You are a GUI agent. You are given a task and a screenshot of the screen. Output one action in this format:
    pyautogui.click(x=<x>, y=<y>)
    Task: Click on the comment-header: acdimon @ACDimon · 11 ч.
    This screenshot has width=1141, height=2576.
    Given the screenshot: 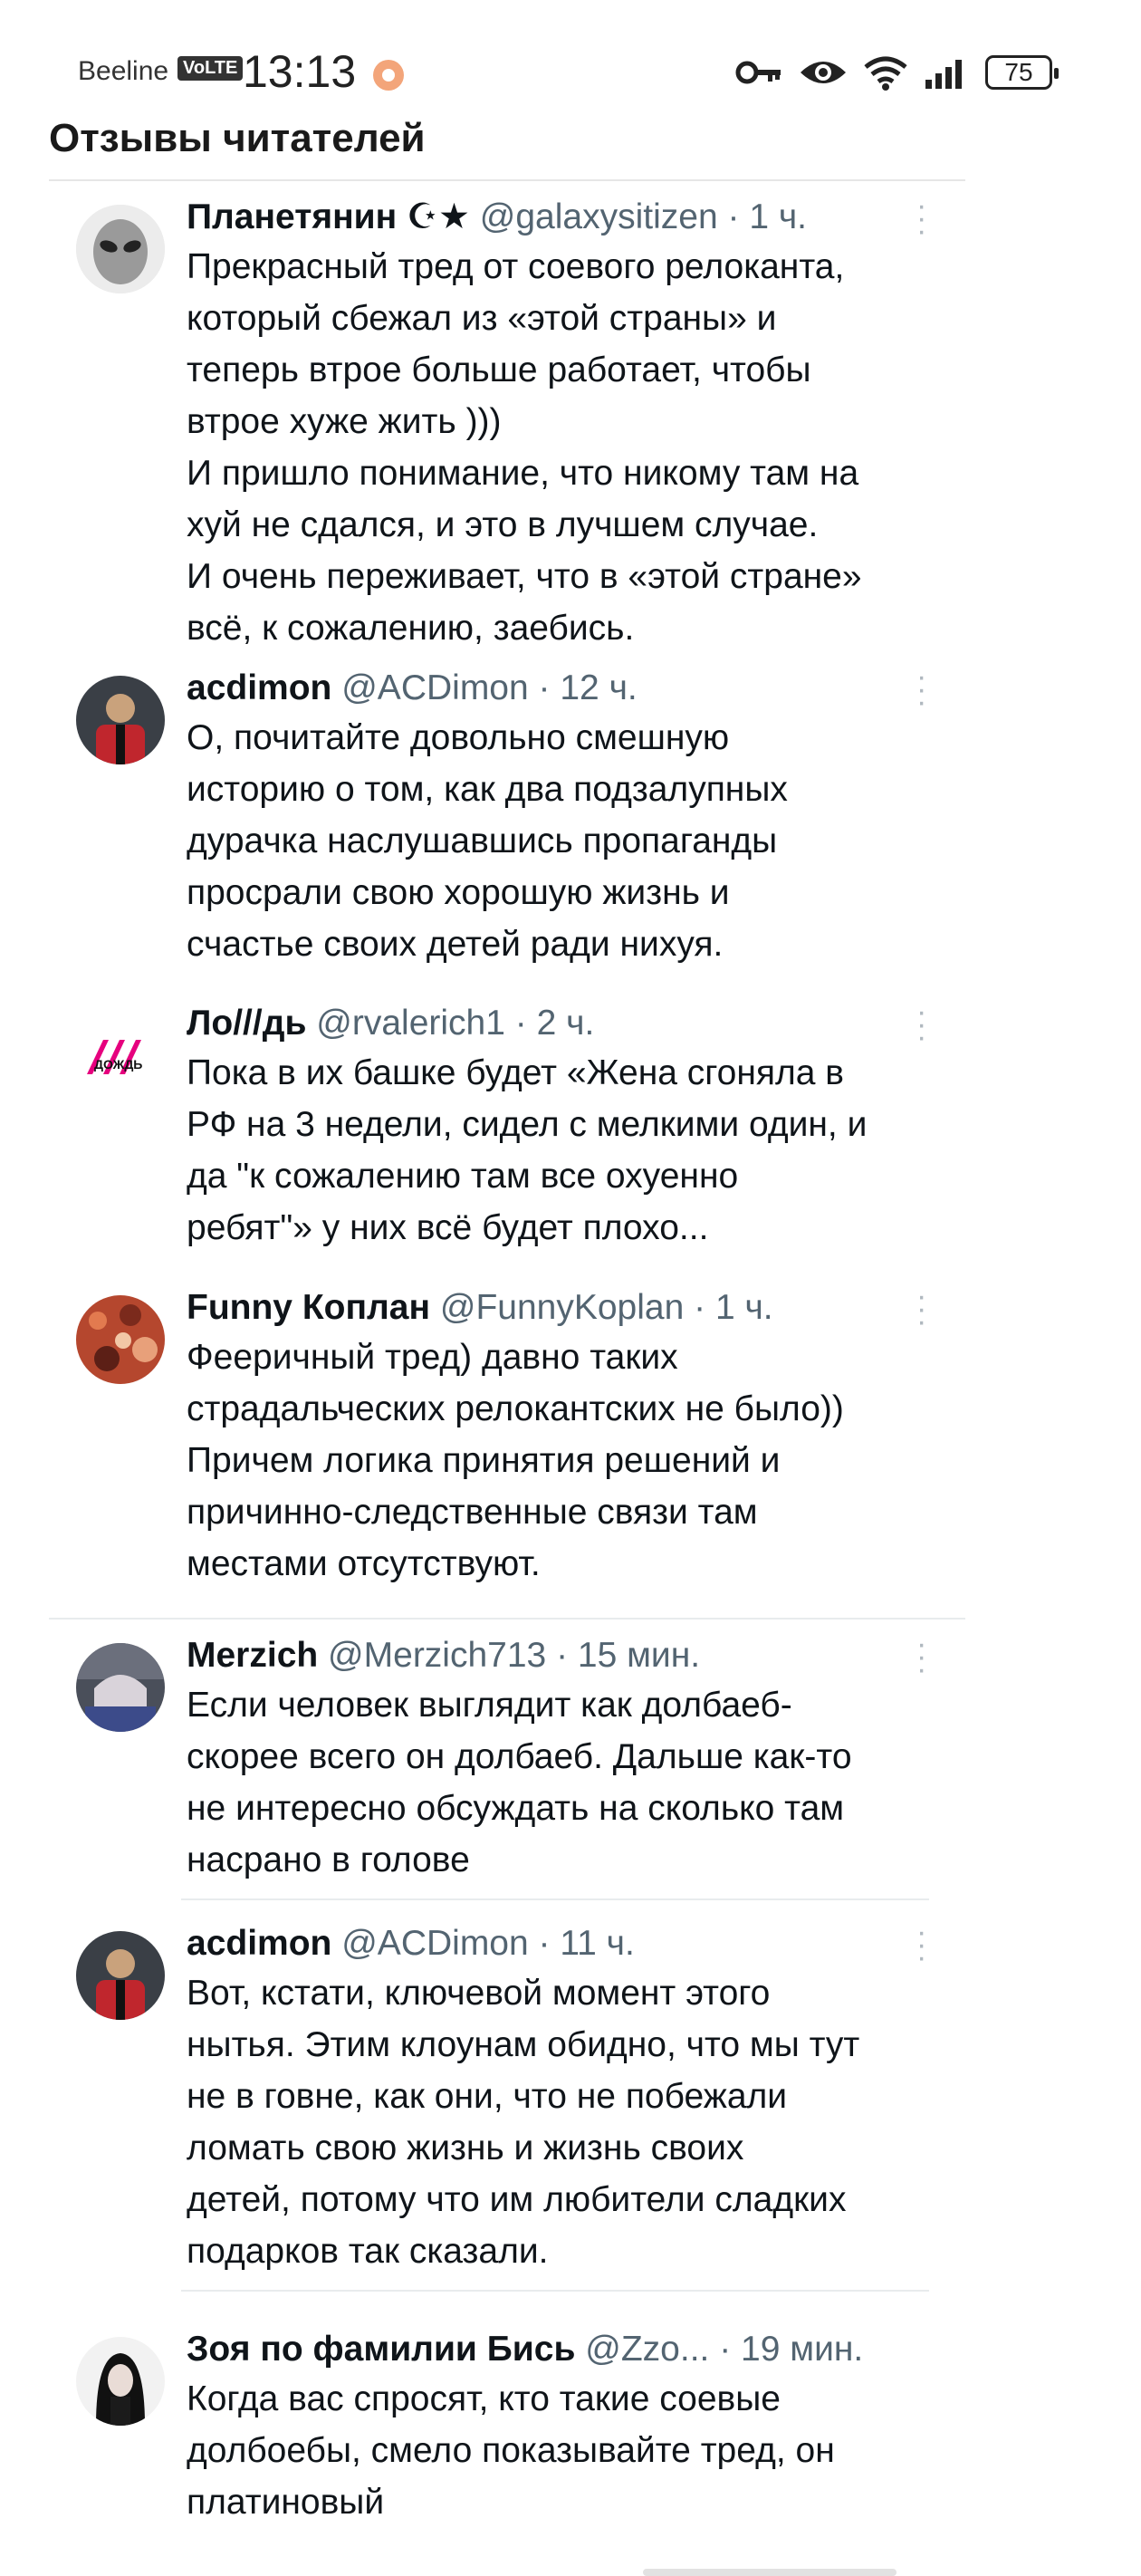 What is the action you would take?
    pyautogui.click(x=576, y=1943)
    